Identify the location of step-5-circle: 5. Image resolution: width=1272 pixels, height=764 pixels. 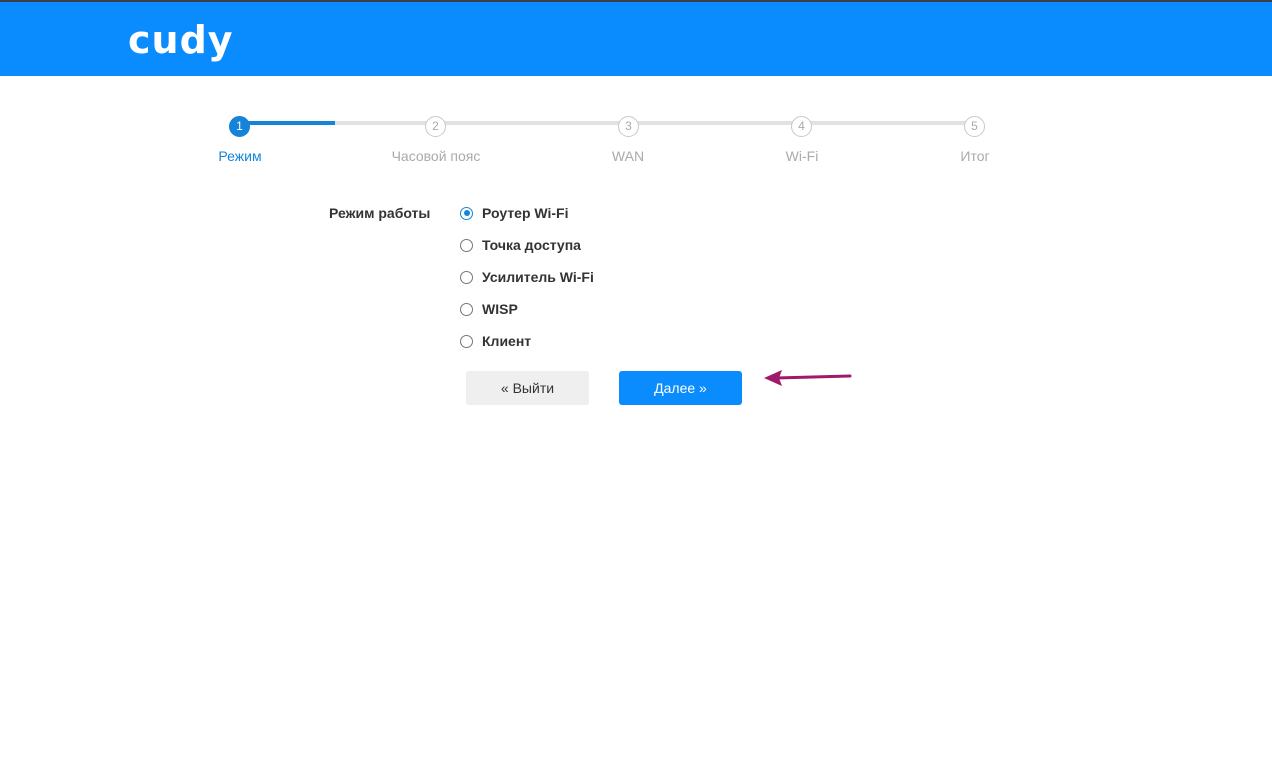
(974, 126).